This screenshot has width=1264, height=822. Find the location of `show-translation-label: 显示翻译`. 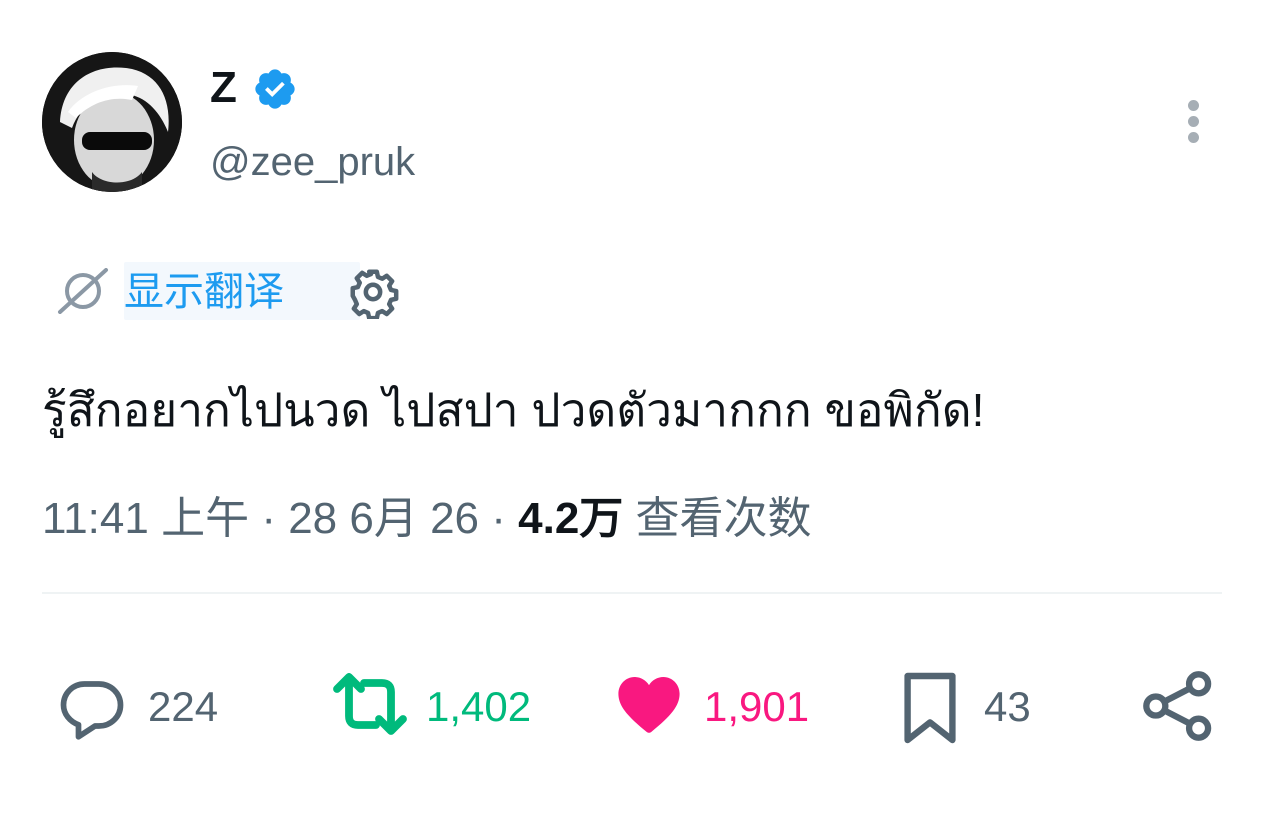

show-translation-label: 显示翻译 is located at coordinates (204, 292).